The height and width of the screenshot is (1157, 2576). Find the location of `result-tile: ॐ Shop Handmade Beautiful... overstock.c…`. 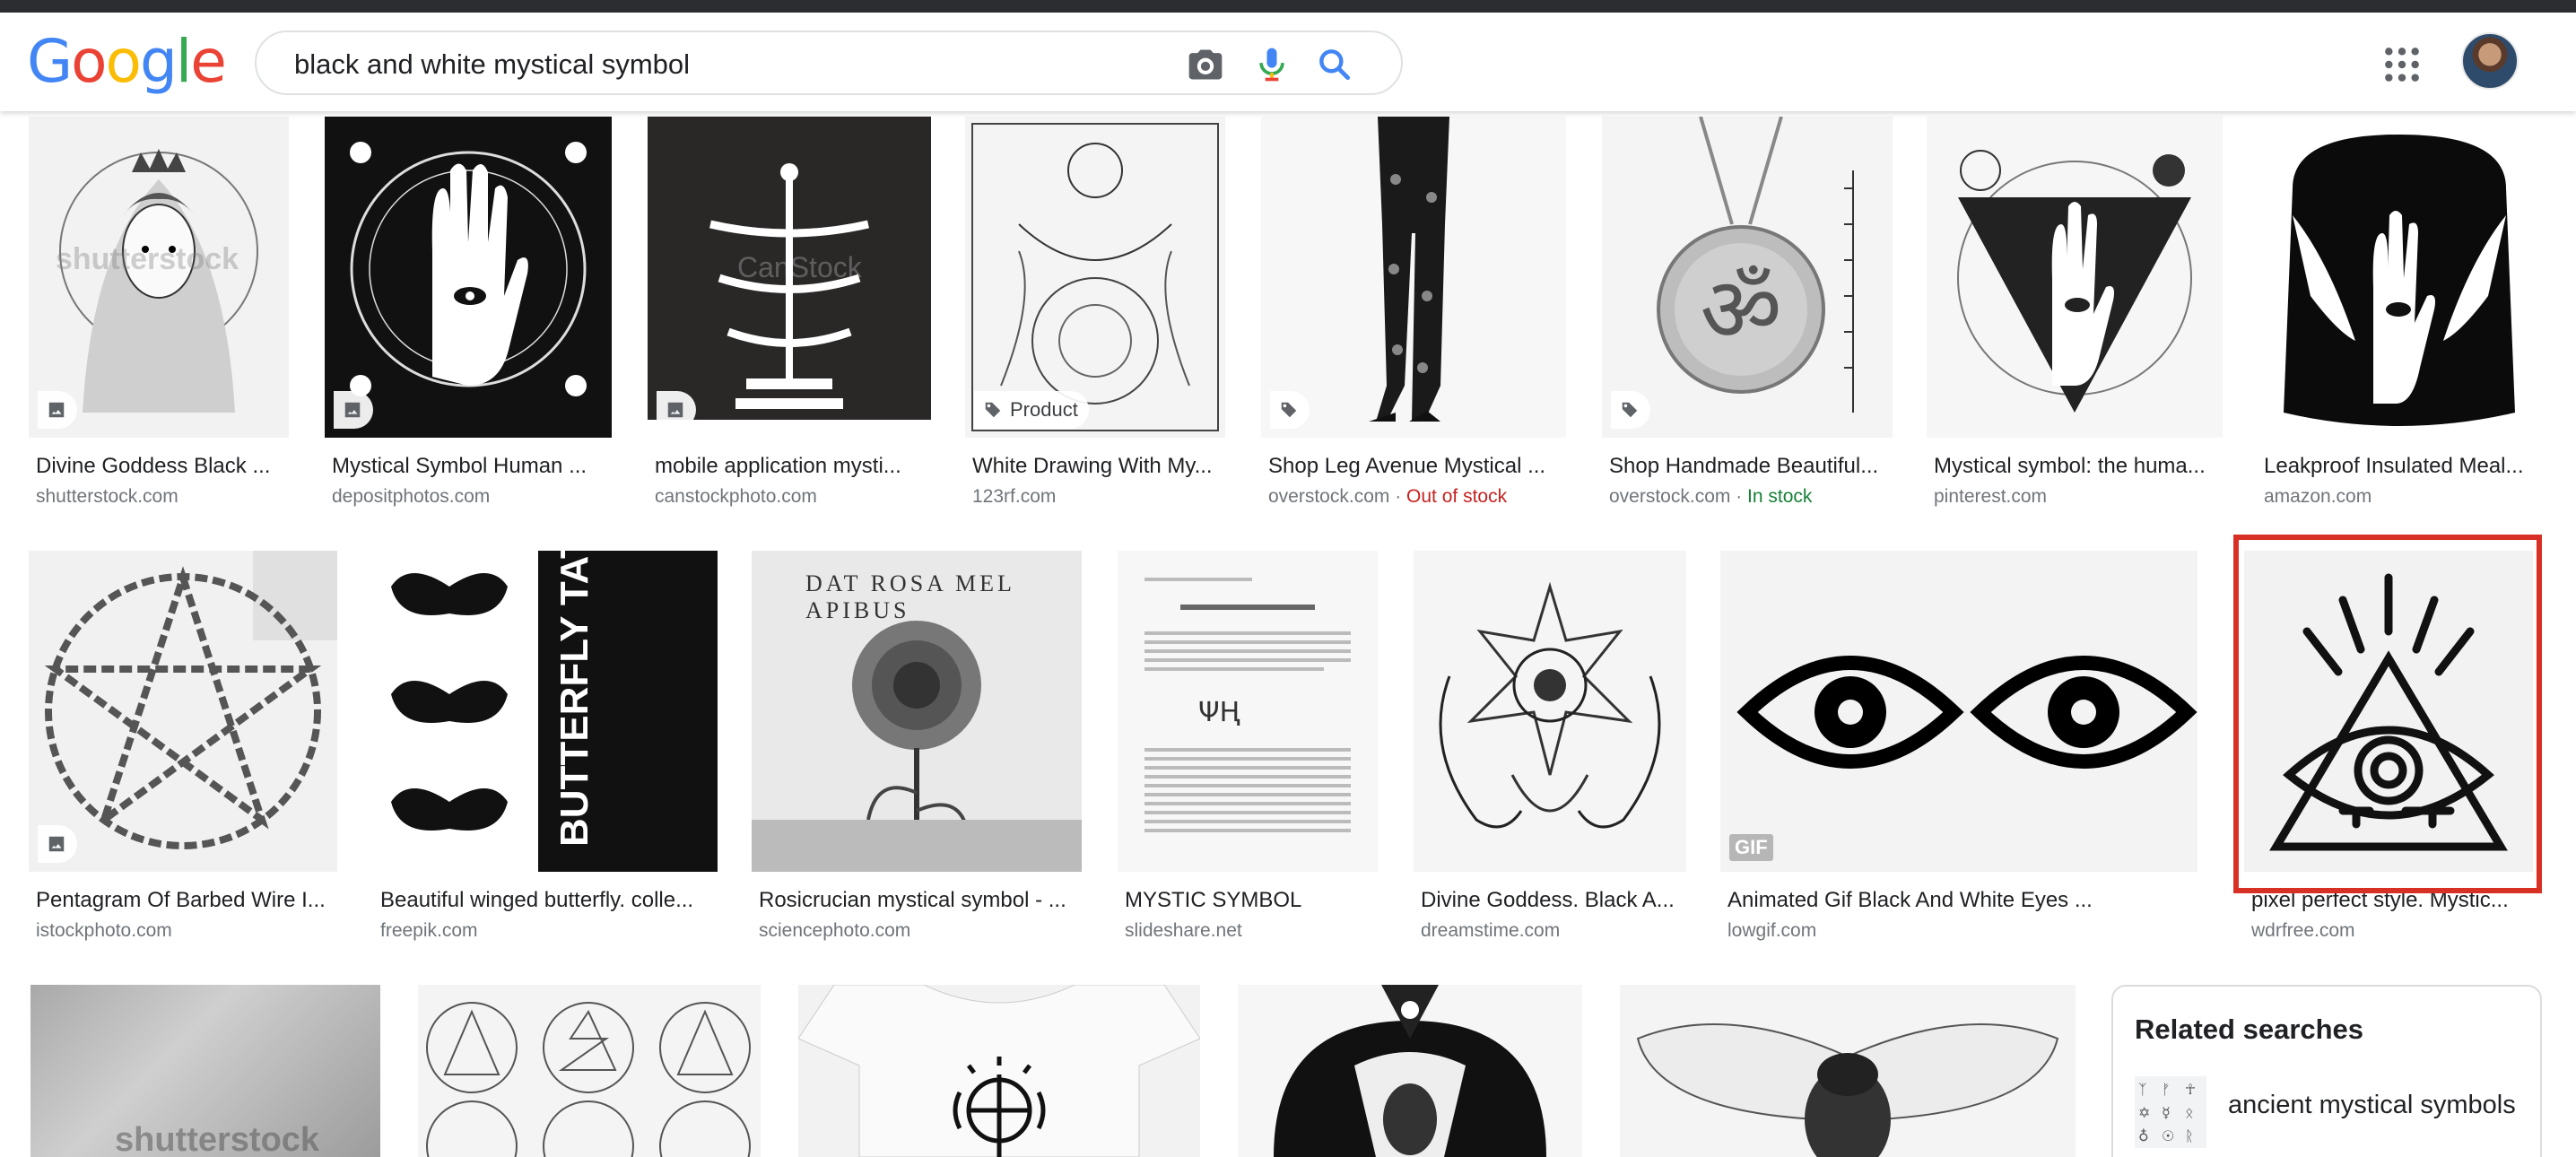

result-tile: ॐ Shop Handmade Beautiful... overstock.c… is located at coordinates (1747, 314).